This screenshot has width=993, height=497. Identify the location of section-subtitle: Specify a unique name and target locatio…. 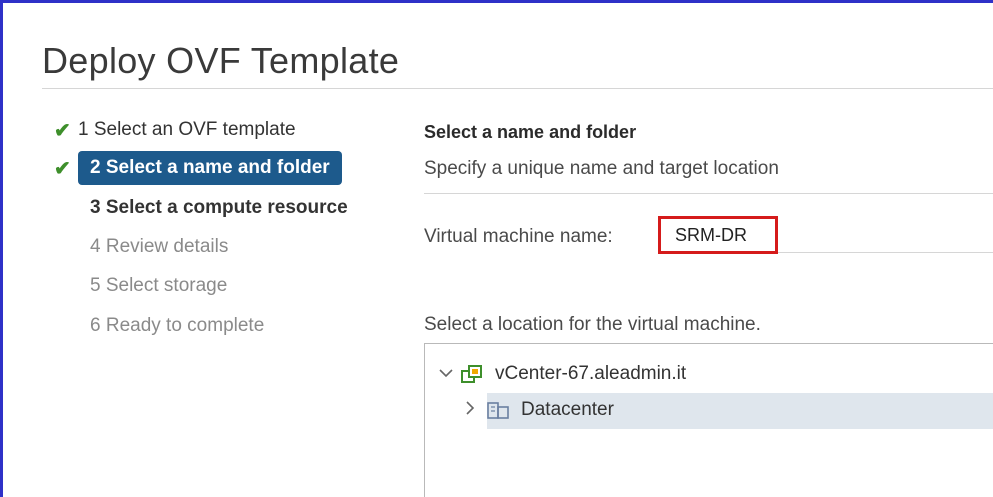
(601, 168).